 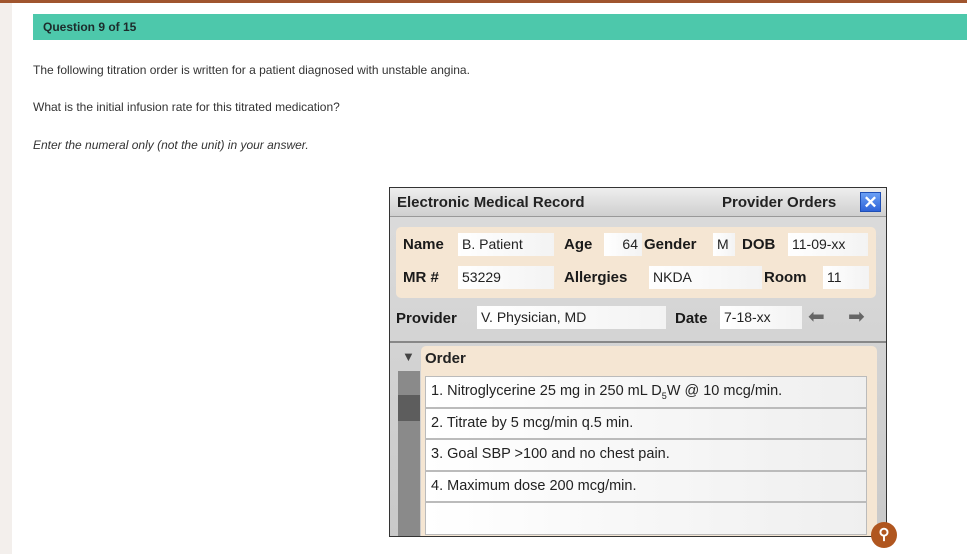 What do you see at coordinates (426, 318) in the screenshot?
I see `provider-label: Provider` at bounding box center [426, 318].